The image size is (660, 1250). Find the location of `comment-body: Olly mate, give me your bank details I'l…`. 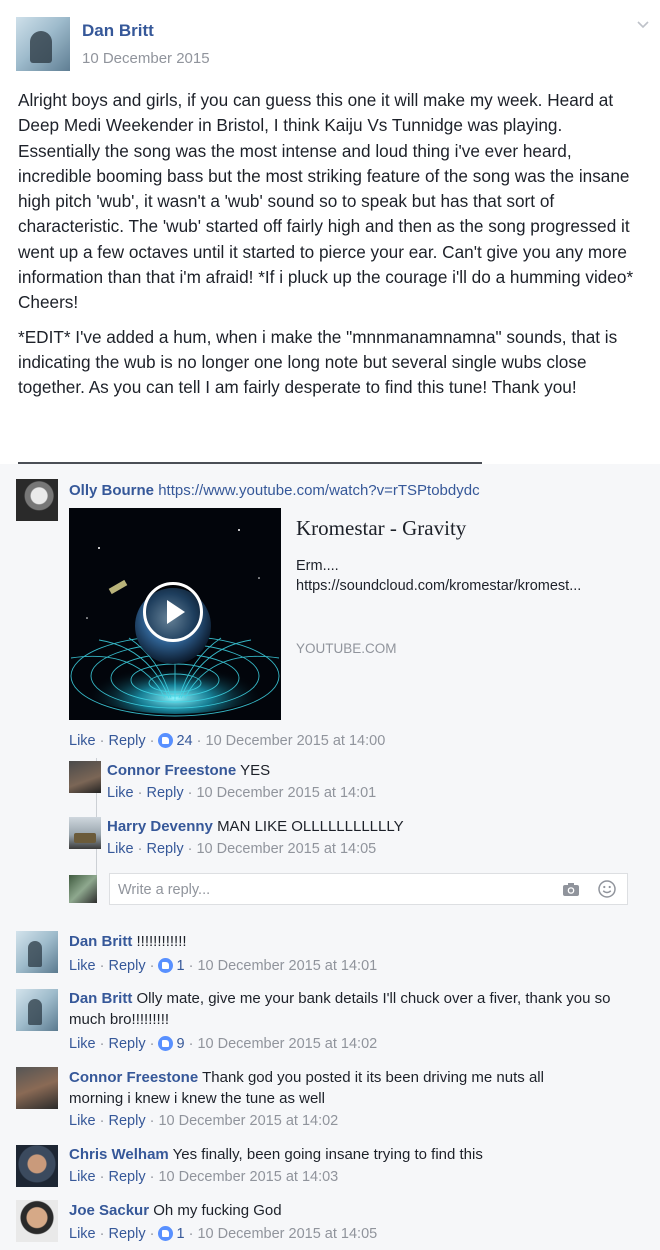

comment-body: Olly mate, give me your bank details I'l… is located at coordinates (340, 1009).